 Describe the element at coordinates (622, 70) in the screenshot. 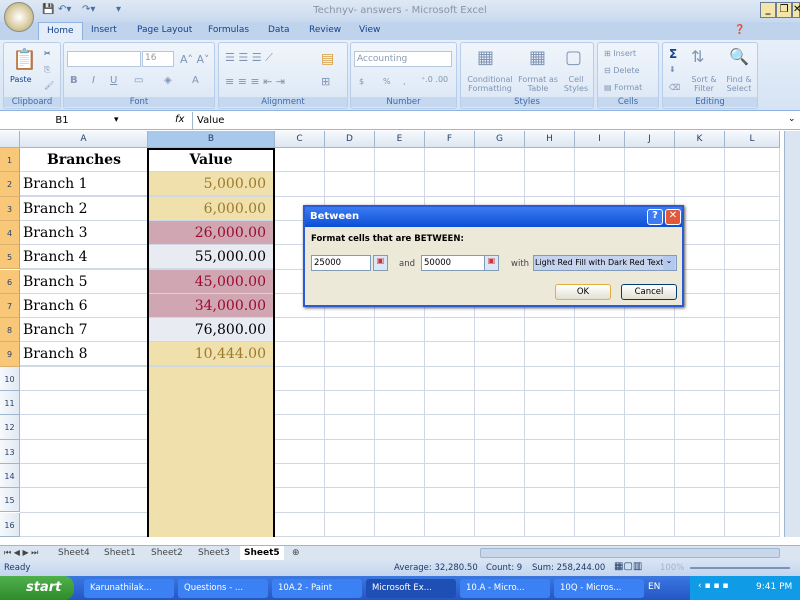

I see `delete-cells-button: ⊟ Delete` at that location.